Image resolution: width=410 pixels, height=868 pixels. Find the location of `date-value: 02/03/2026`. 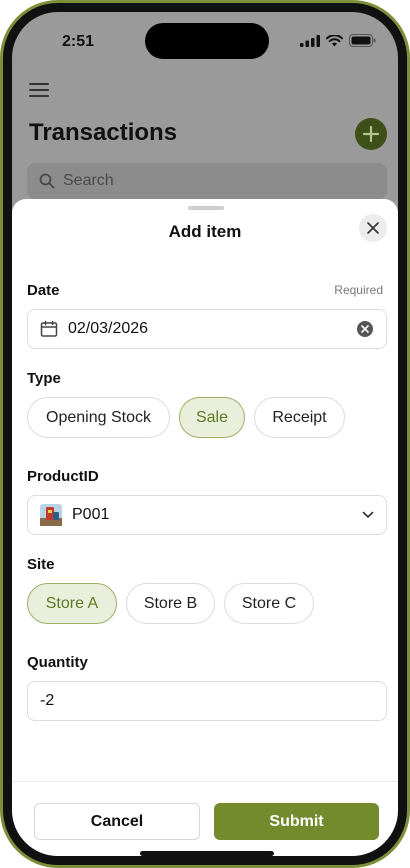

date-value: 02/03/2026 is located at coordinates (108, 328).